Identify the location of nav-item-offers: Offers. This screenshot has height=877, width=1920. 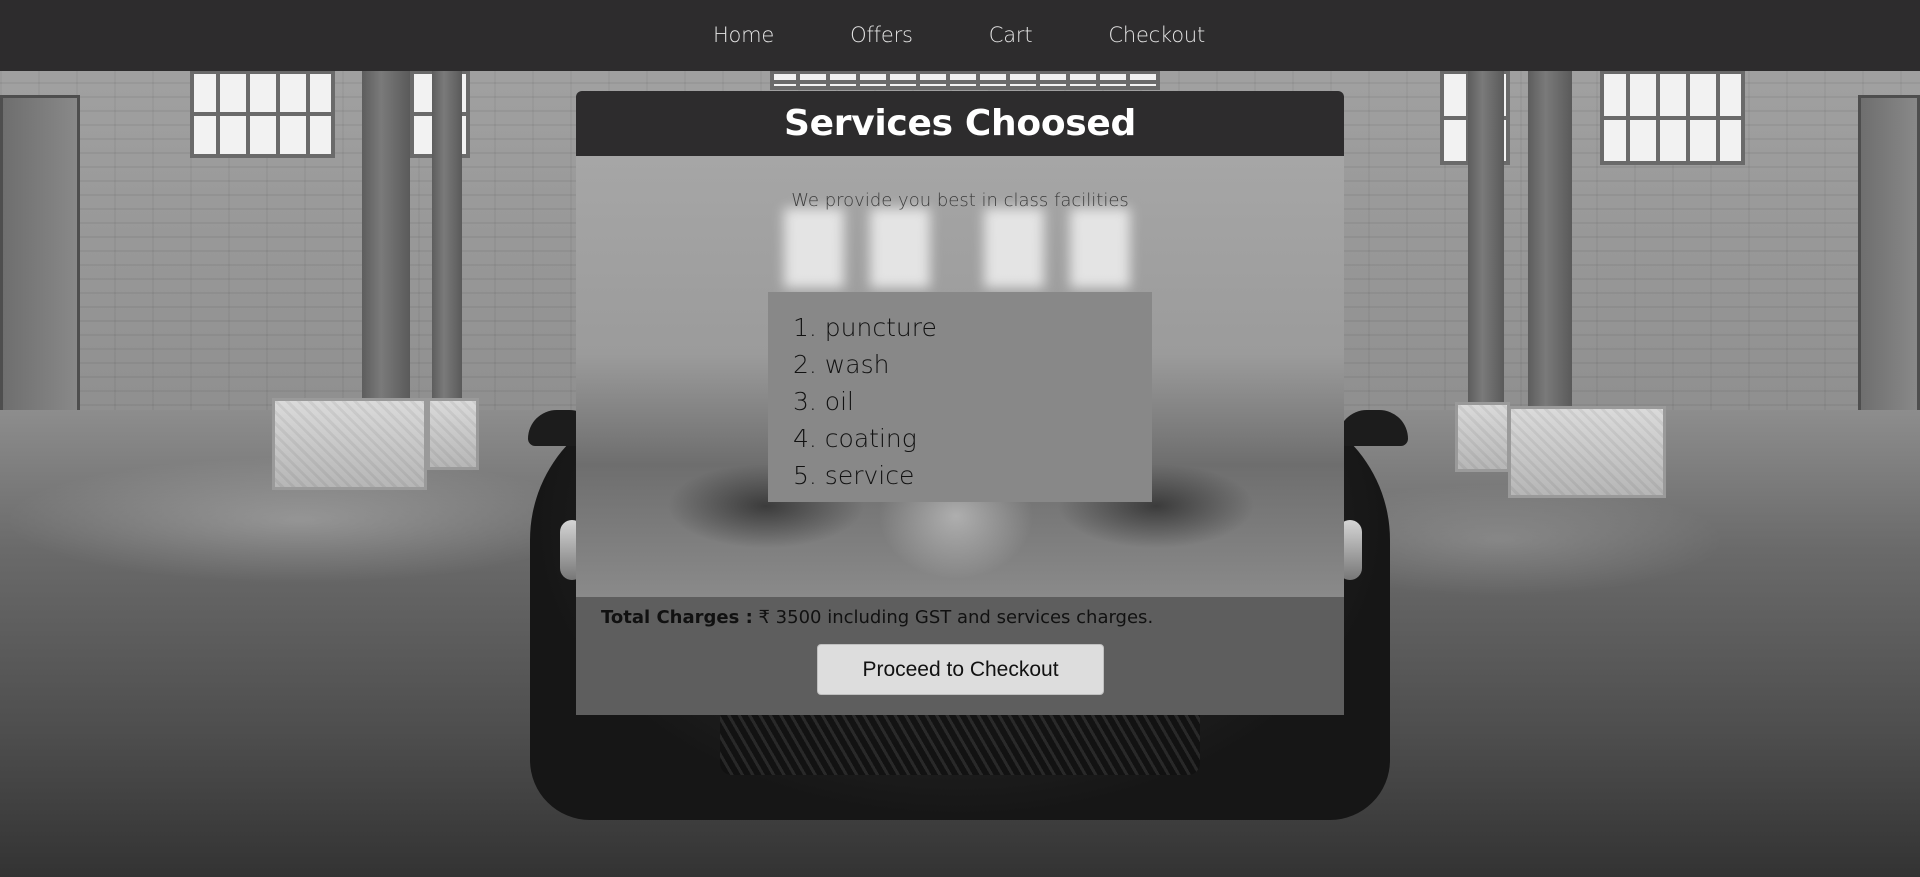
(881, 35).